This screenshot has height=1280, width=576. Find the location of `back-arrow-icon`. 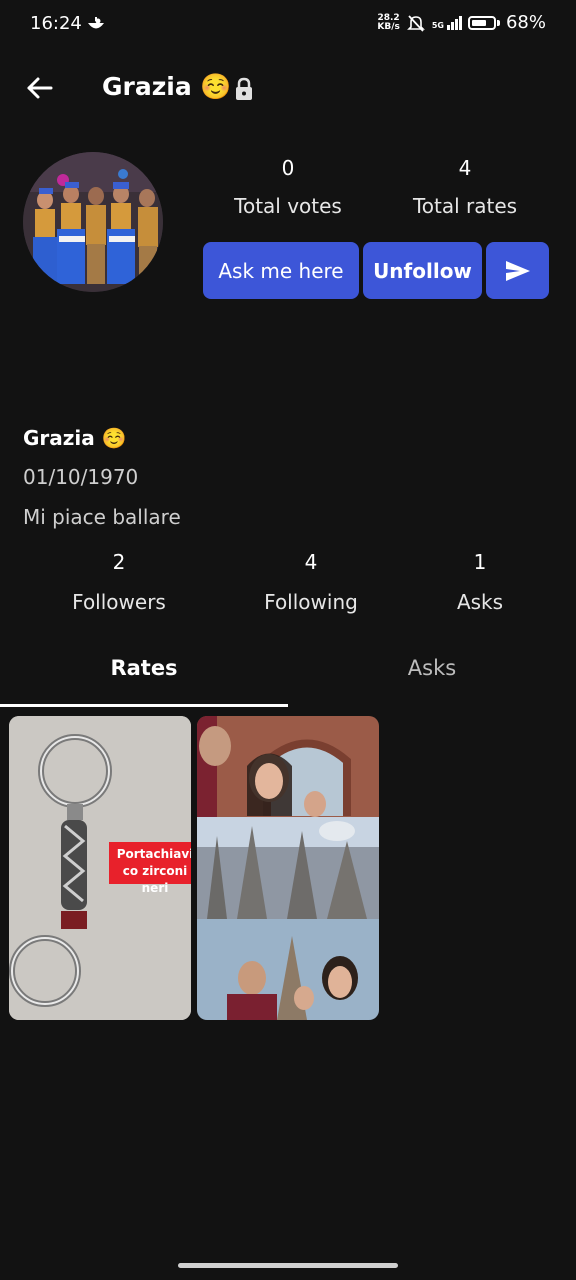

back-arrow-icon is located at coordinates (40, 88).